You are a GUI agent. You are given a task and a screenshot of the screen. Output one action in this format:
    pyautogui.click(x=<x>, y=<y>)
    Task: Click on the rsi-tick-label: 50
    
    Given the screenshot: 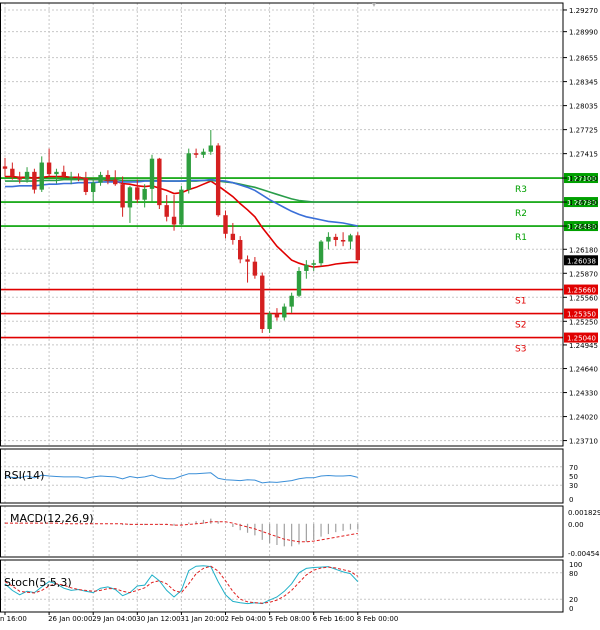 What is the action you would take?
    pyautogui.click(x=573, y=477)
    